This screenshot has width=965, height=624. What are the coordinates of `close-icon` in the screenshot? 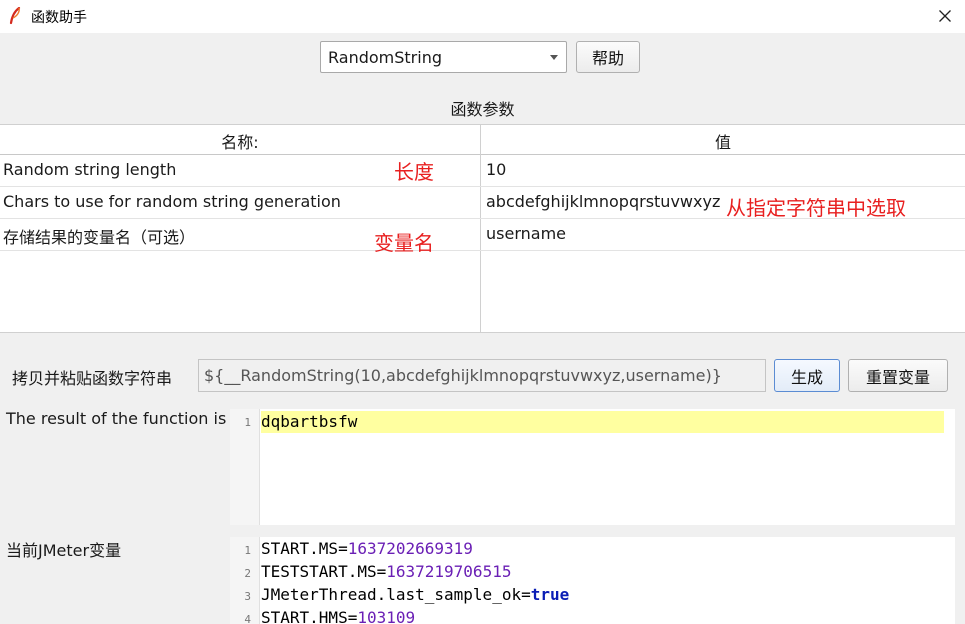 It's located at (945, 16).